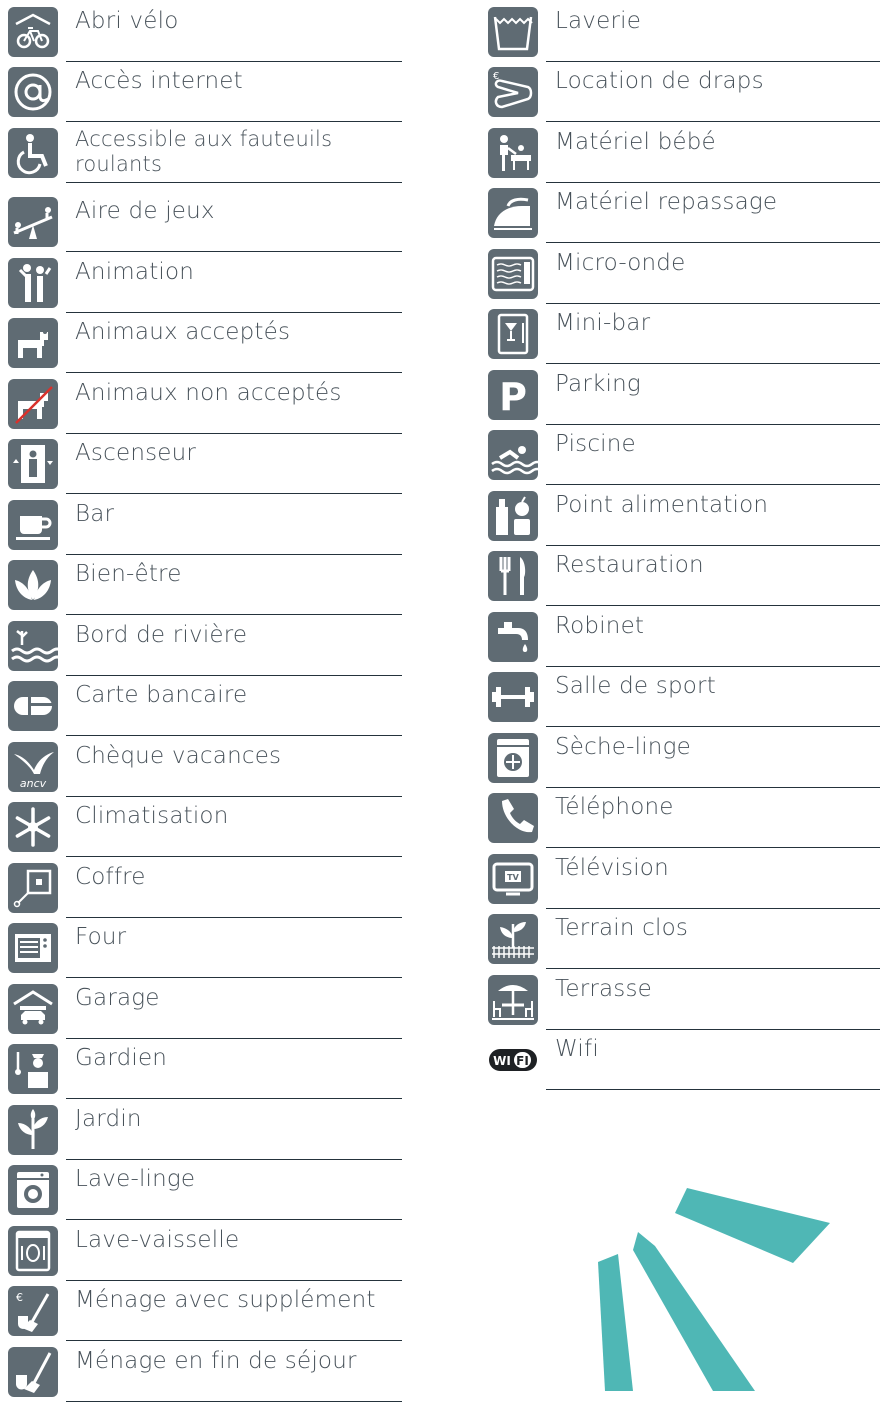 The height and width of the screenshot is (1402, 886). Describe the element at coordinates (684, 879) in the screenshot. I see `amenity-row: TV Télévision` at that location.